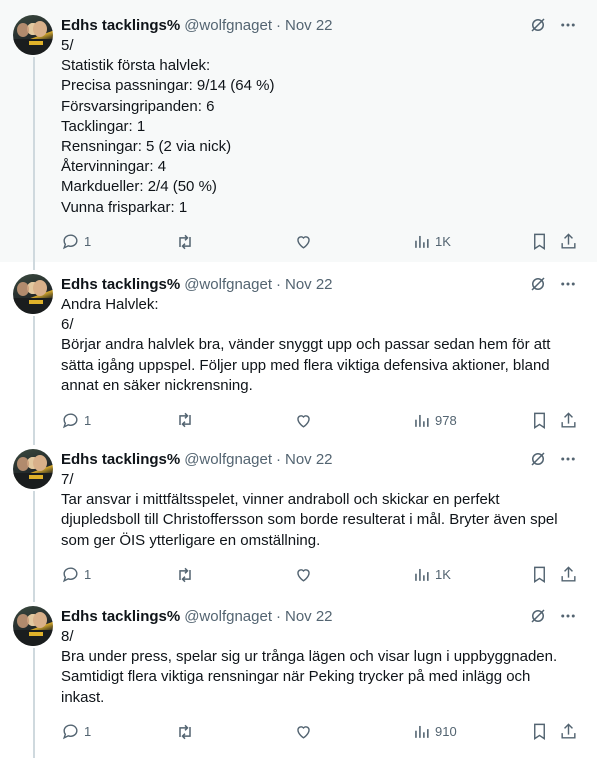 This screenshot has width=597, height=758. What do you see at coordinates (434, 420) in the screenshot?
I see `views-button: 978` at bounding box center [434, 420].